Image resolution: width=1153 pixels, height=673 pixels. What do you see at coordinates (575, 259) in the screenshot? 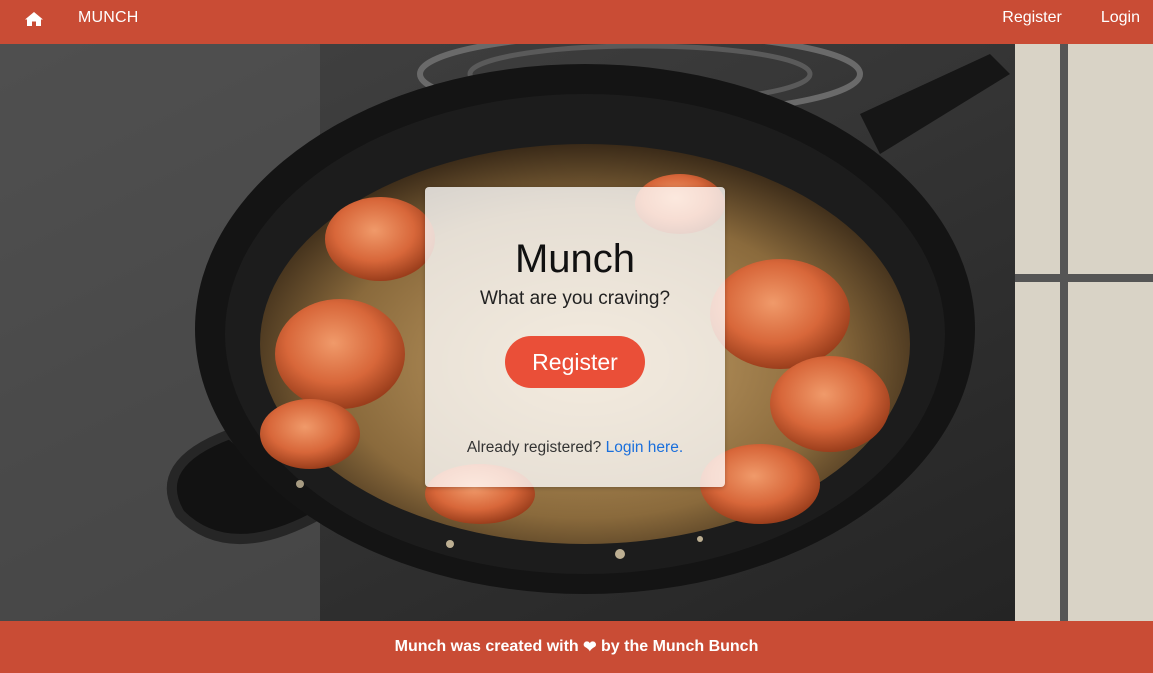
I see `card-title: Munch` at bounding box center [575, 259].